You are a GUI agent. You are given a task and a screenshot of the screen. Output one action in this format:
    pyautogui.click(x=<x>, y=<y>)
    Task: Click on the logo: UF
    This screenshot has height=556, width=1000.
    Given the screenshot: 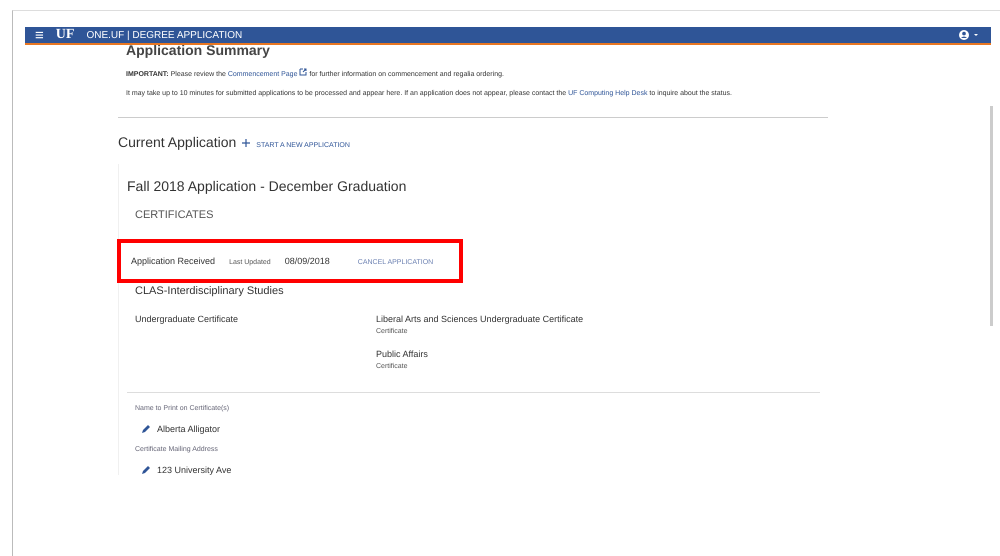 What is the action you would take?
    pyautogui.click(x=65, y=35)
    